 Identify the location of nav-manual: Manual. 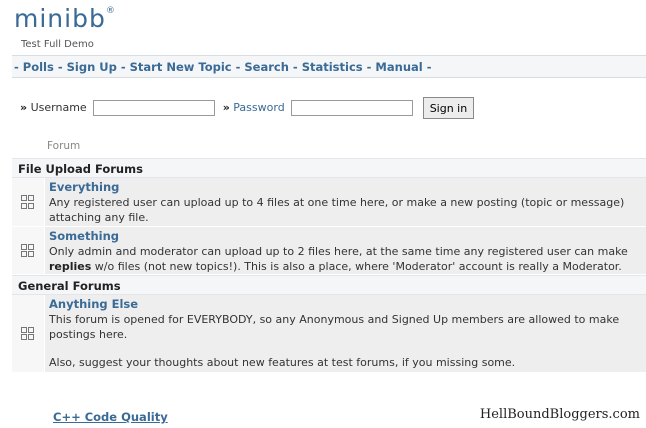
(398, 67).